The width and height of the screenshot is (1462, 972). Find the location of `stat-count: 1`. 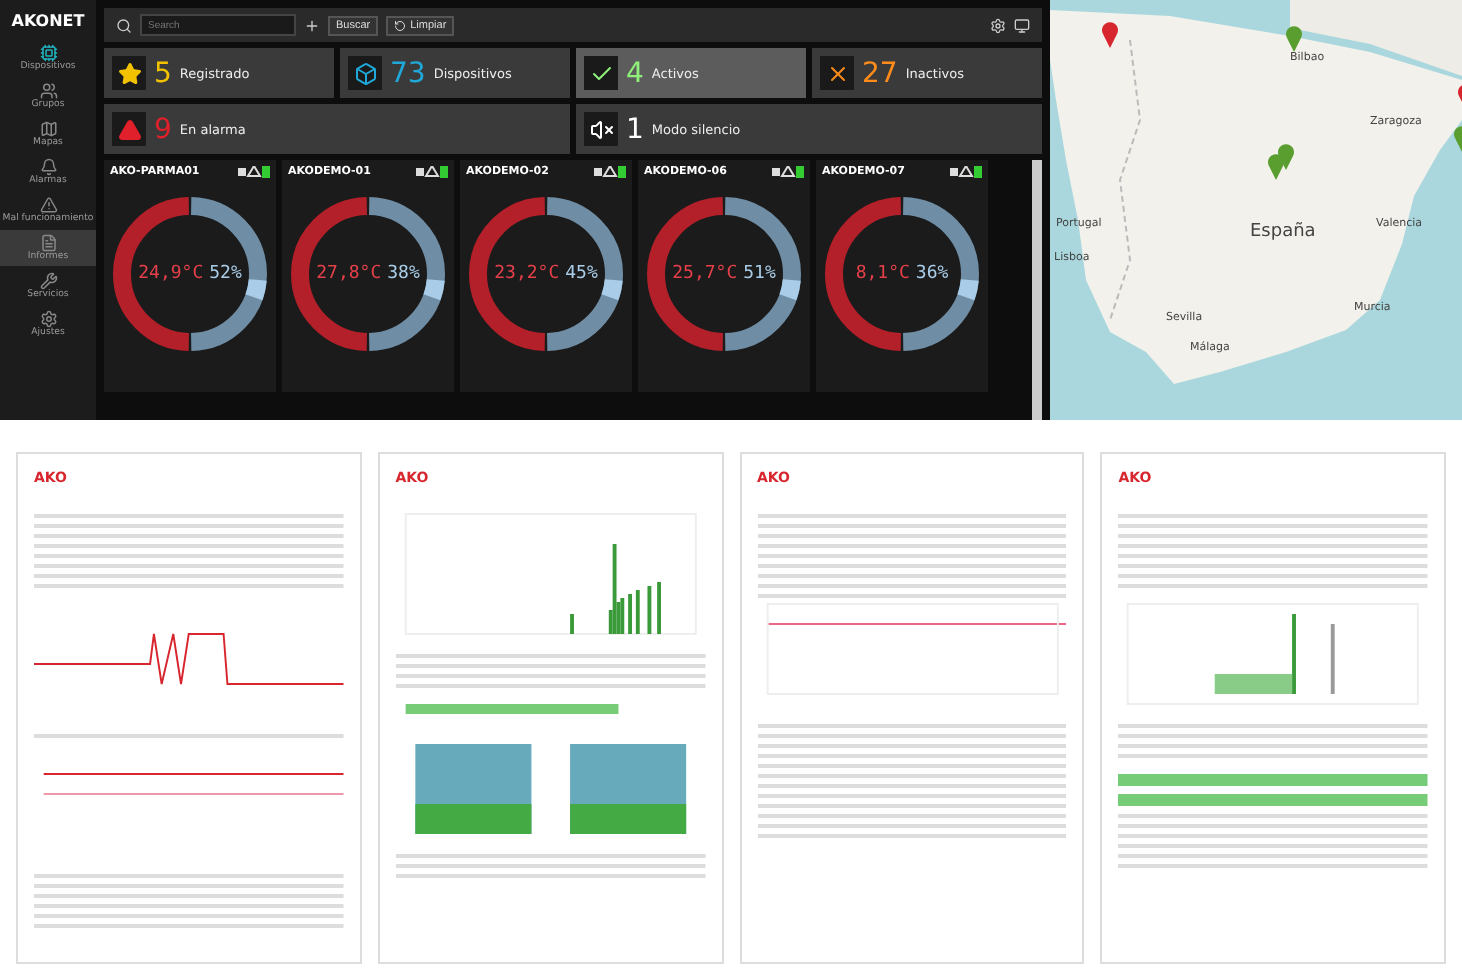

stat-count: 1 is located at coordinates (635, 129).